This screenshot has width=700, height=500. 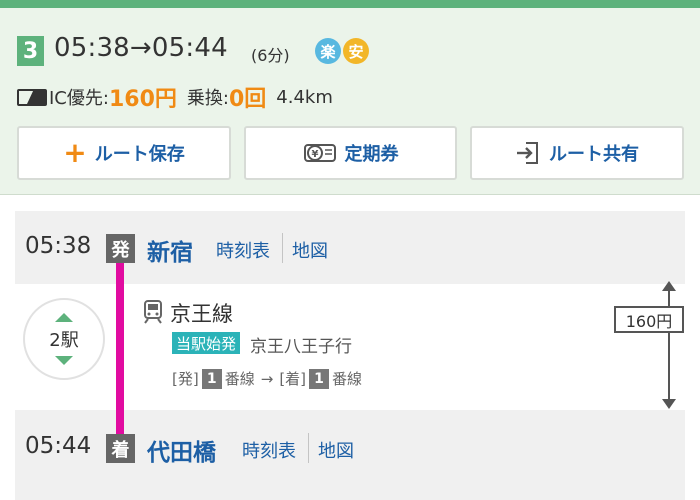 What do you see at coordinates (649, 319) in the screenshot?
I see `segment-fare: 160円` at bounding box center [649, 319].